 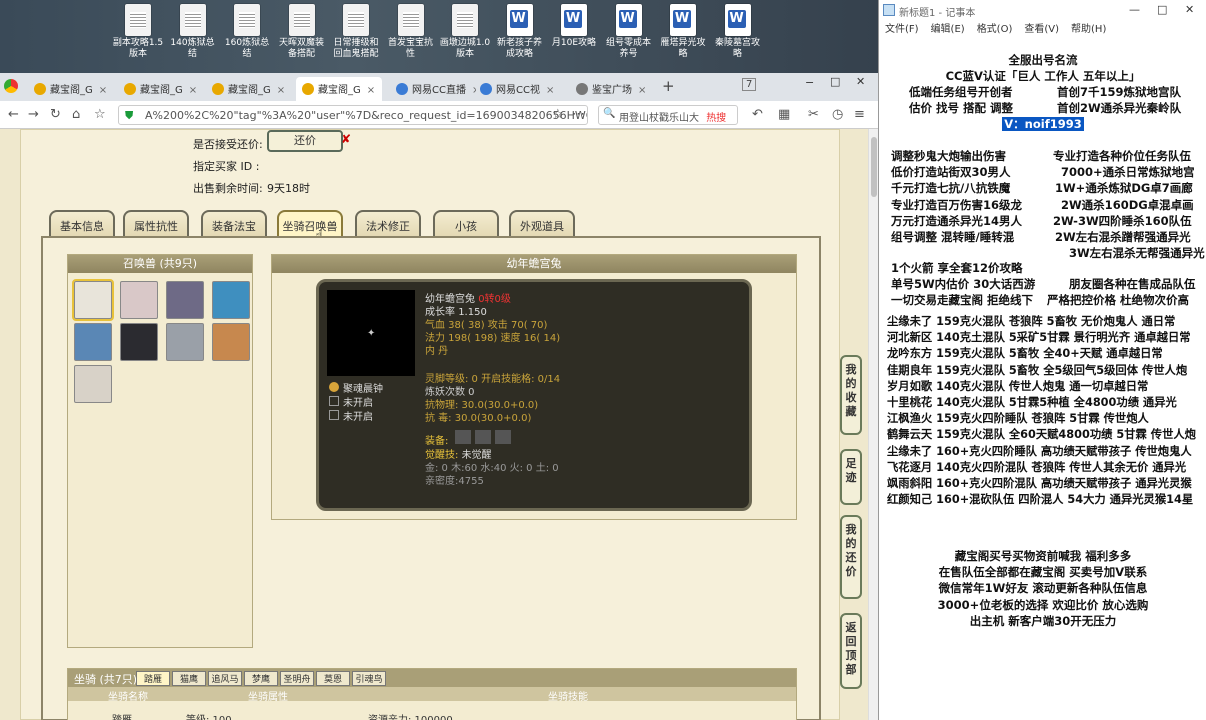 What do you see at coordinates (851, 557) in the screenshot?
I see `side-button: 我的还价` at bounding box center [851, 557].